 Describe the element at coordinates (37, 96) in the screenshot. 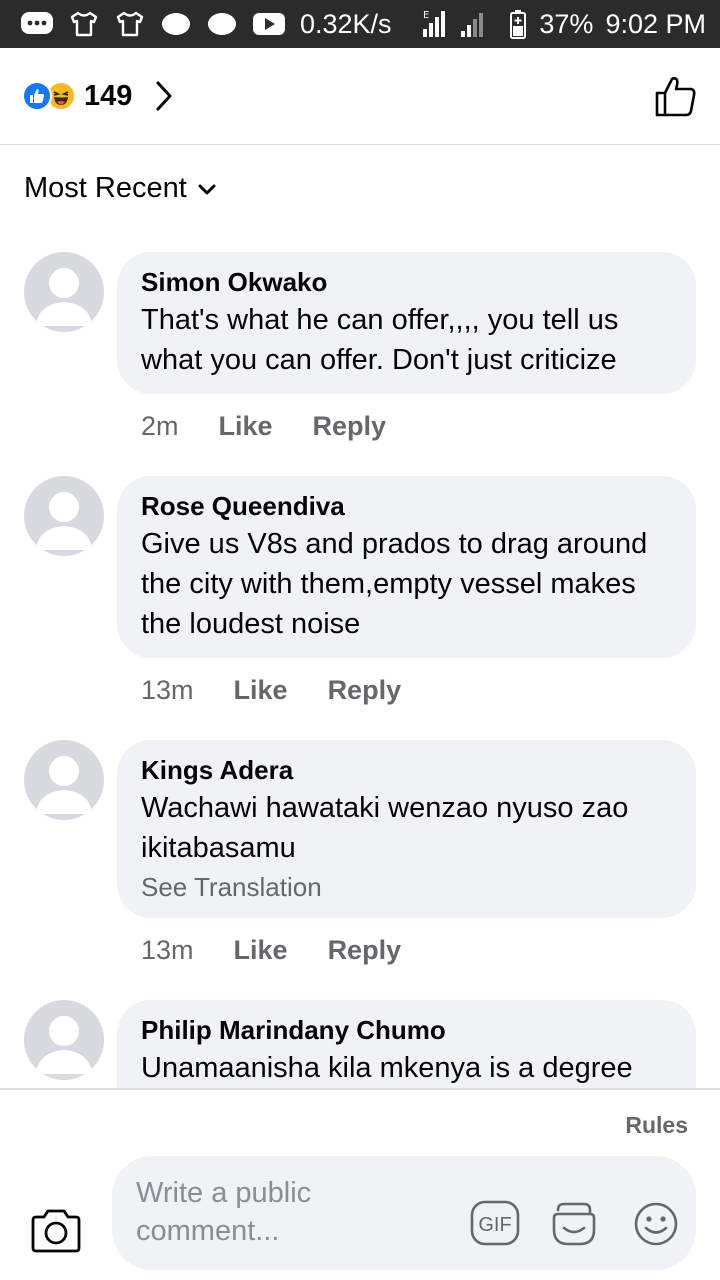

I see `like-icon` at that location.